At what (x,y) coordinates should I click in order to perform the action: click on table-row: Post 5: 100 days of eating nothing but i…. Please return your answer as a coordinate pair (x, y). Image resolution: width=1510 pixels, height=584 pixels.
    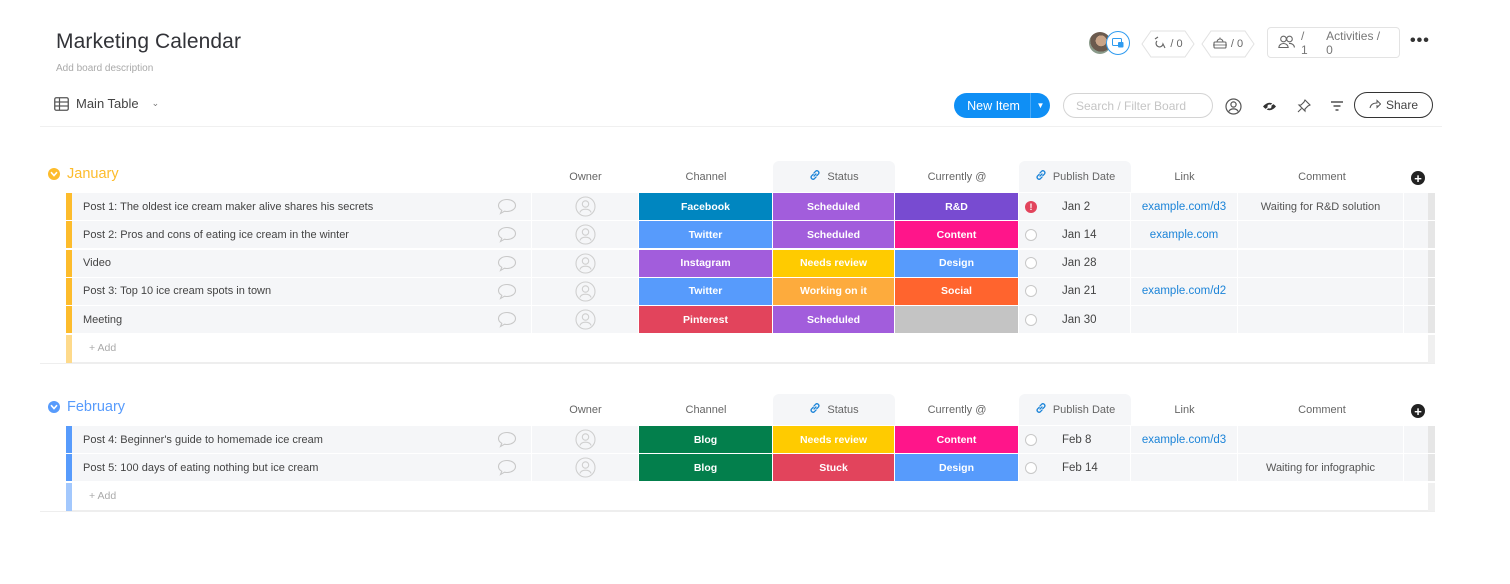
    Looking at the image, I should click on (750, 468).